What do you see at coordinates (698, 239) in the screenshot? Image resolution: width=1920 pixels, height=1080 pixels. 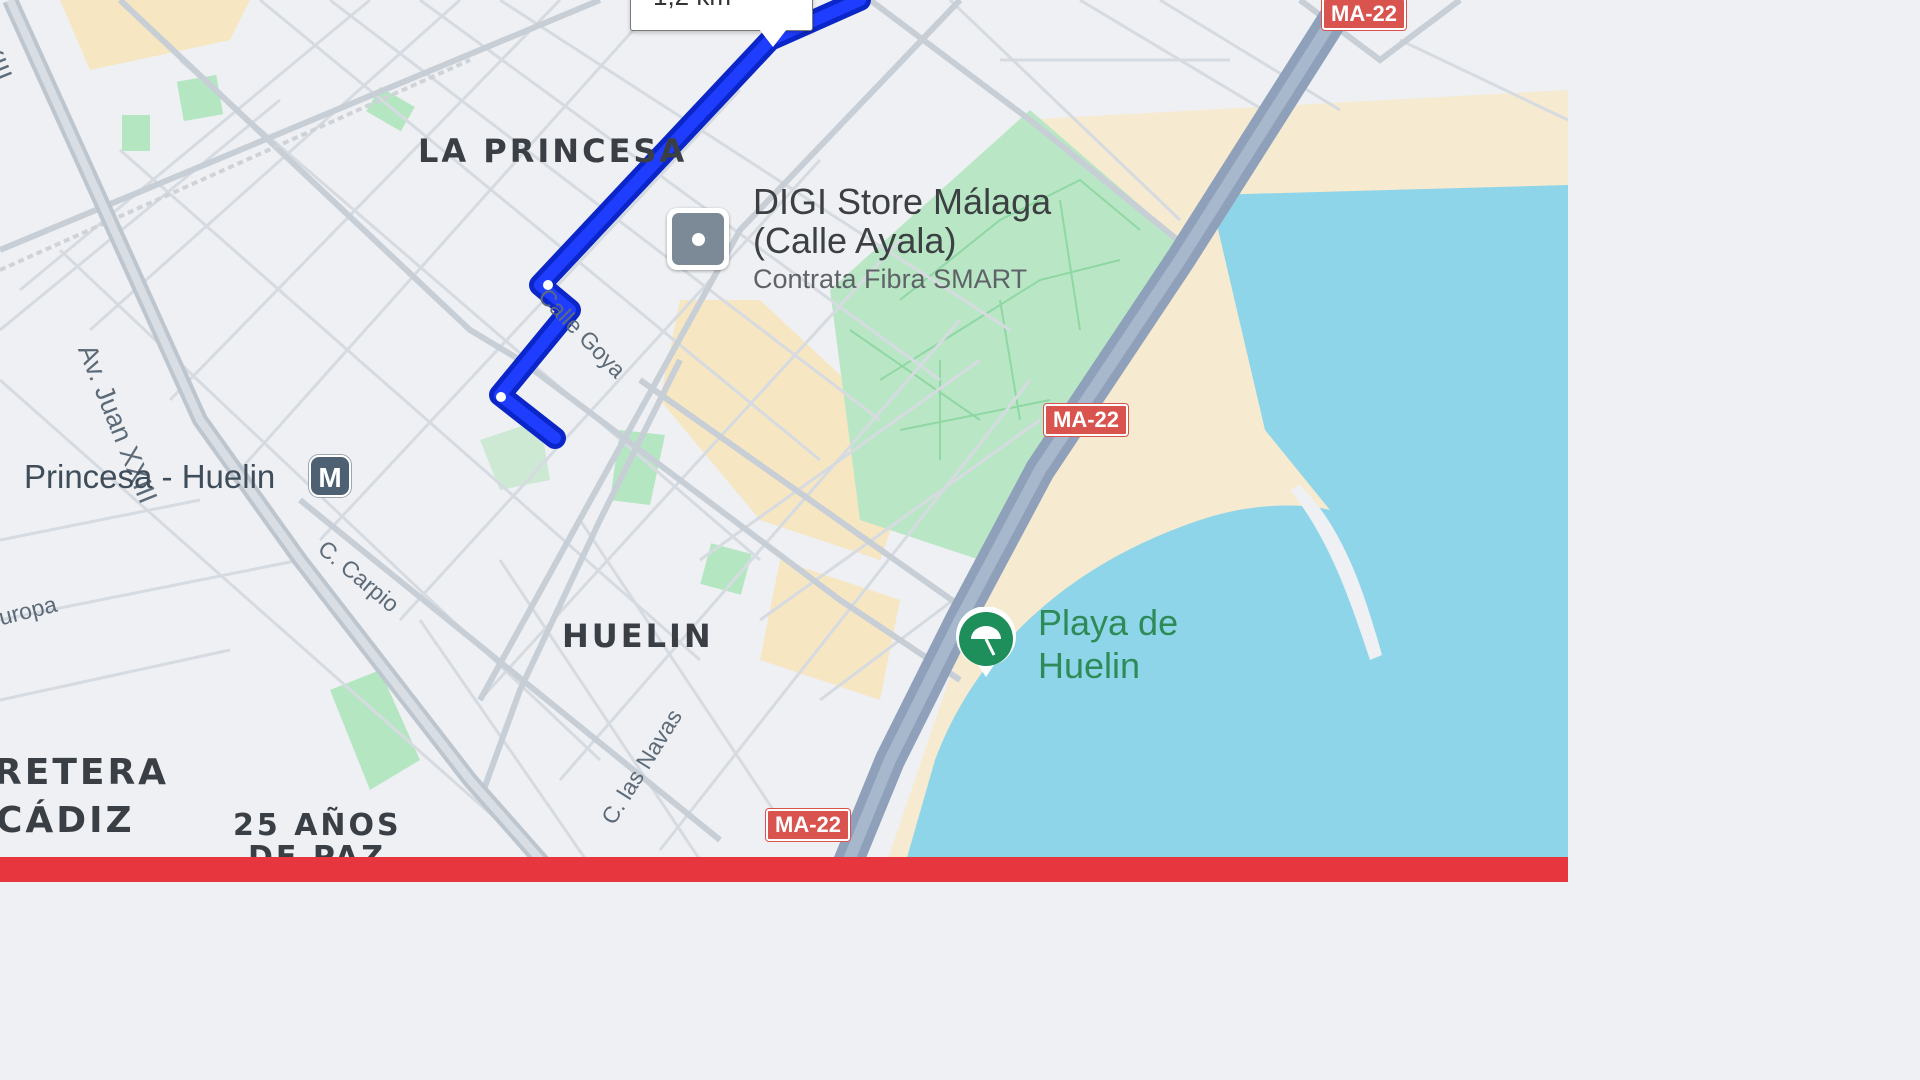 I see `store-marker-icon` at bounding box center [698, 239].